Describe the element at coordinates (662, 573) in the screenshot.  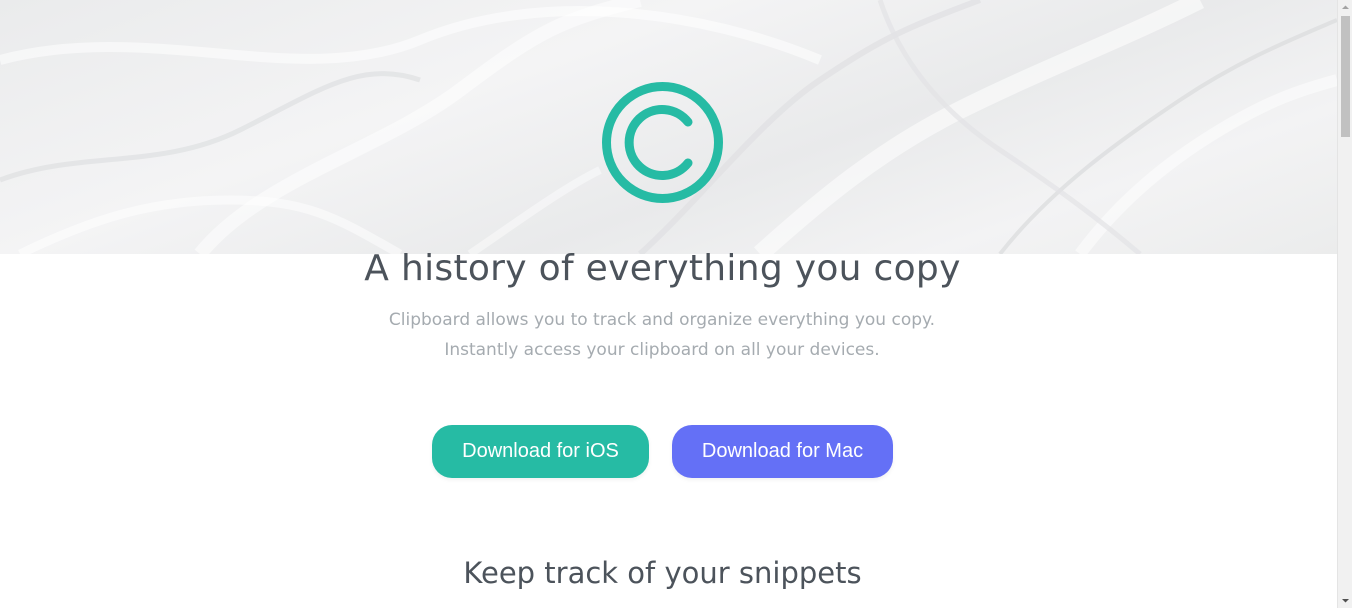
I see `section-title: Keep track of your snippets` at that location.